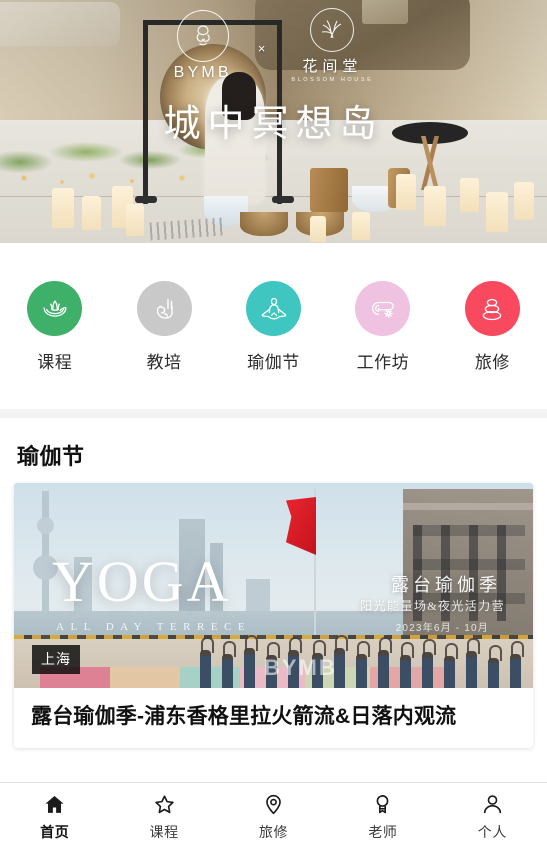  Describe the element at coordinates (273, 362) in the screenshot. I see `category-label: 瑜伽节` at that location.